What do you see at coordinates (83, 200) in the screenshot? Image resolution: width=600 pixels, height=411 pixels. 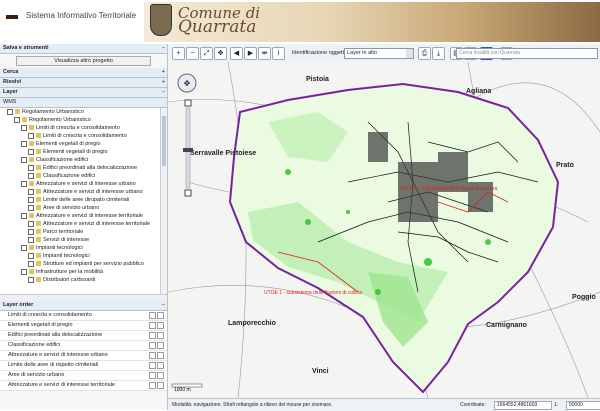 I see `tree-item: Limite delle aree dirupato cimiteriali` at bounding box center [83, 200].